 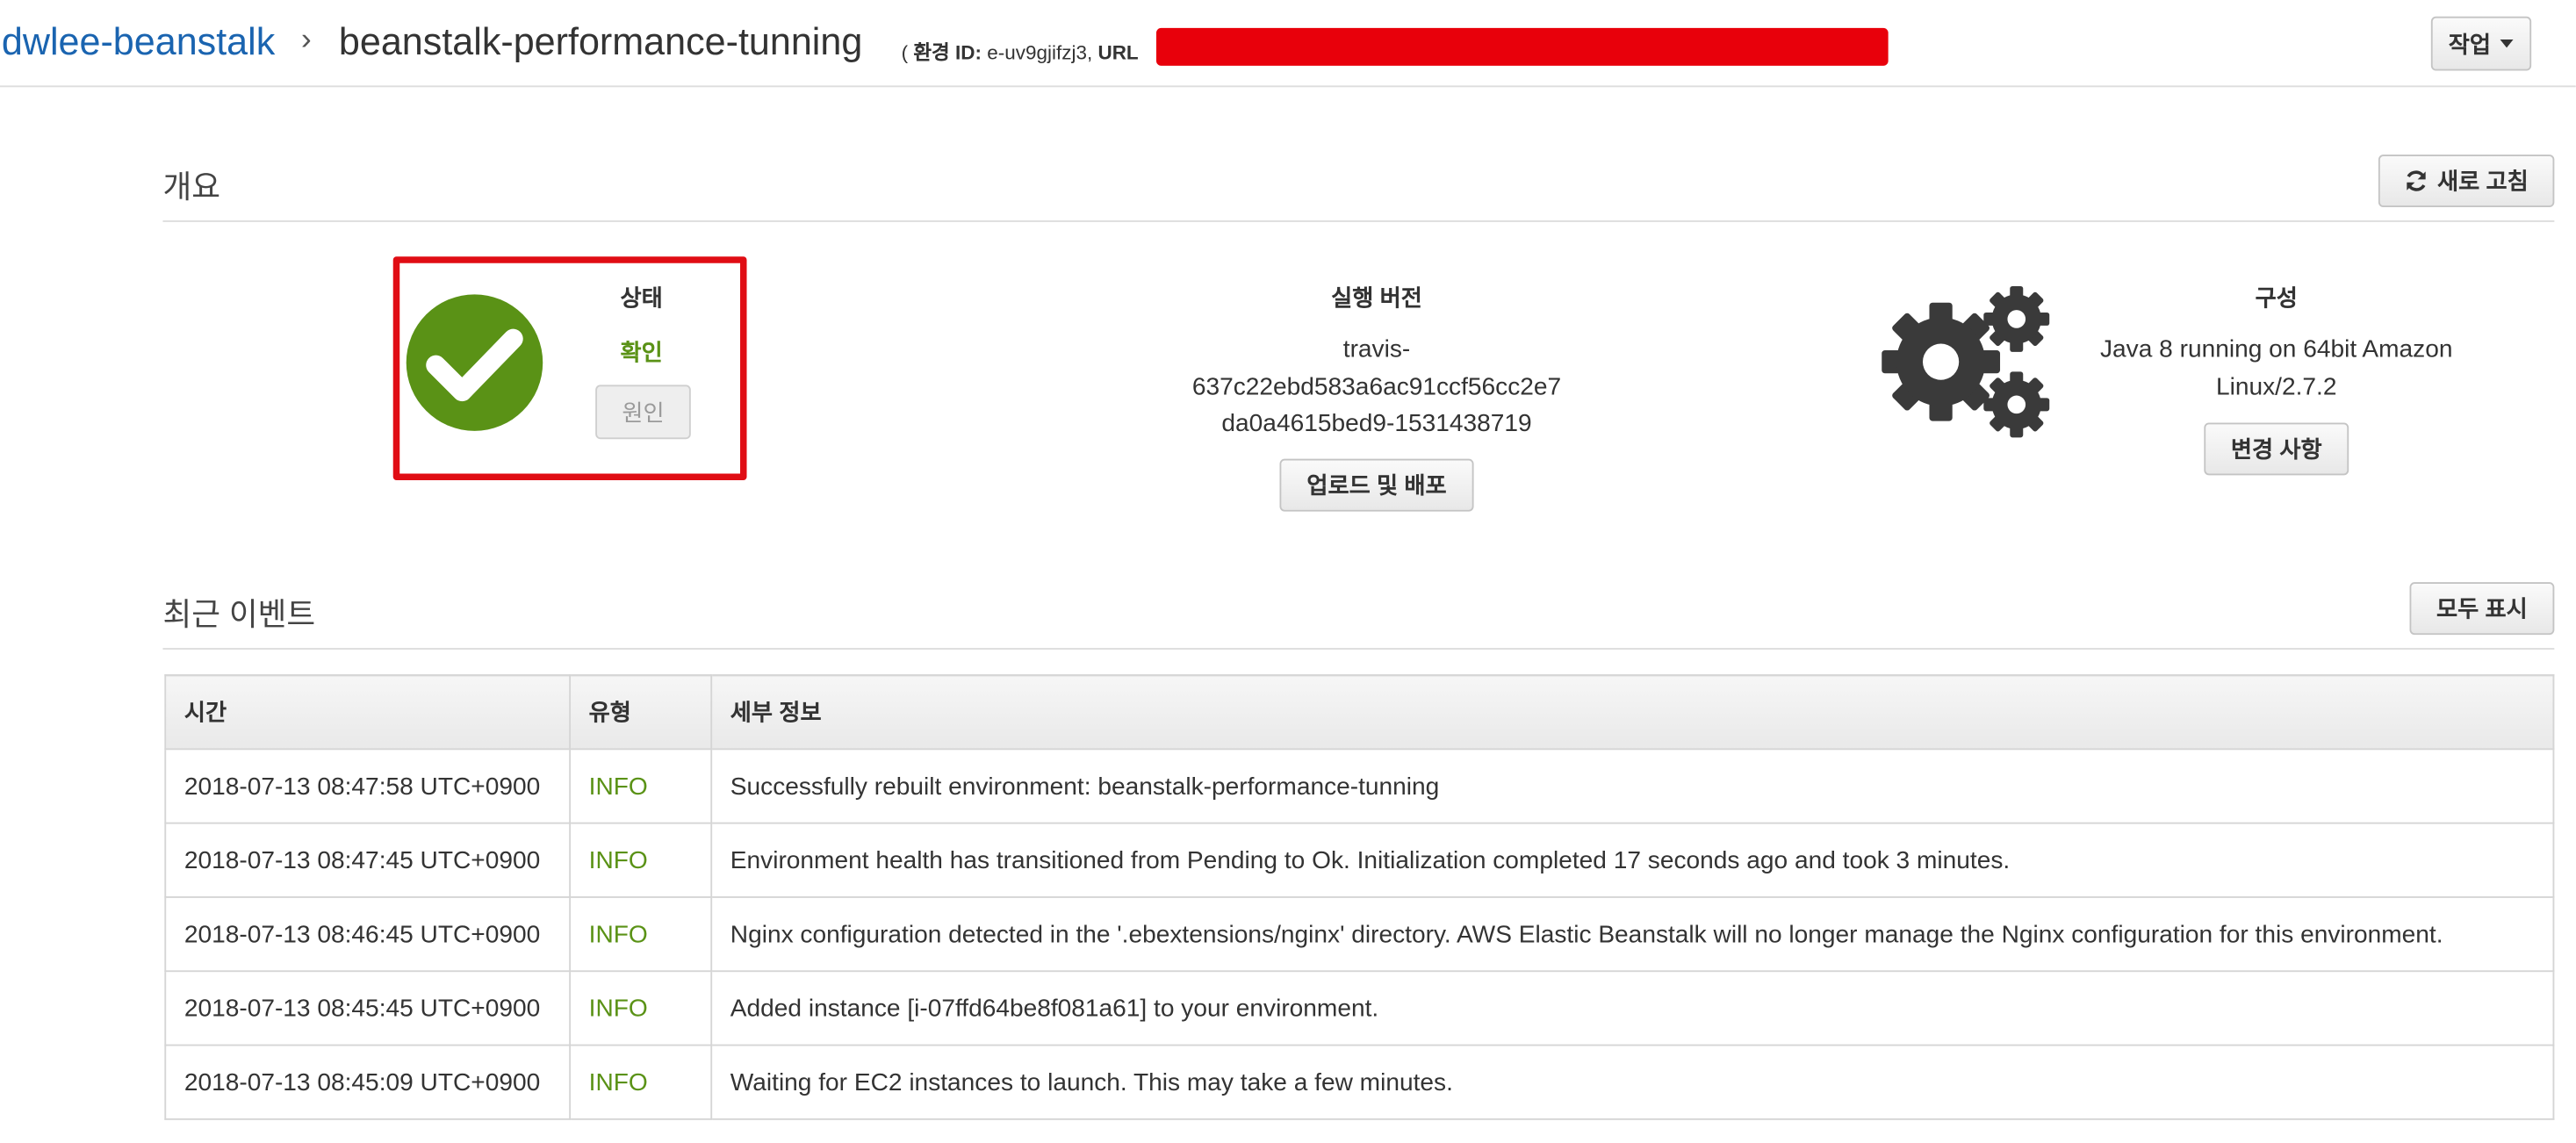 What do you see at coordinates (2276, 298) in the screenshot?
I see `configuration-title: 구성` at bounding box center [2276, 298].